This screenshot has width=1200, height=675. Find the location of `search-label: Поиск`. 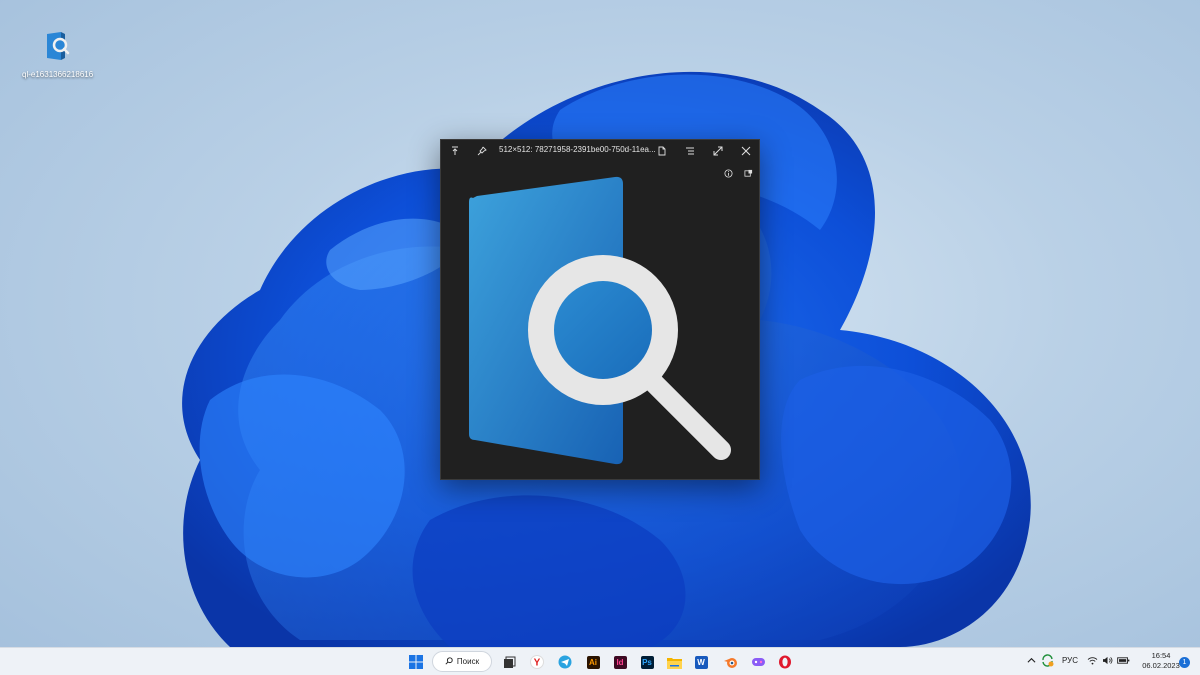

search-label: Поиск is located at coordinates (468, 661).